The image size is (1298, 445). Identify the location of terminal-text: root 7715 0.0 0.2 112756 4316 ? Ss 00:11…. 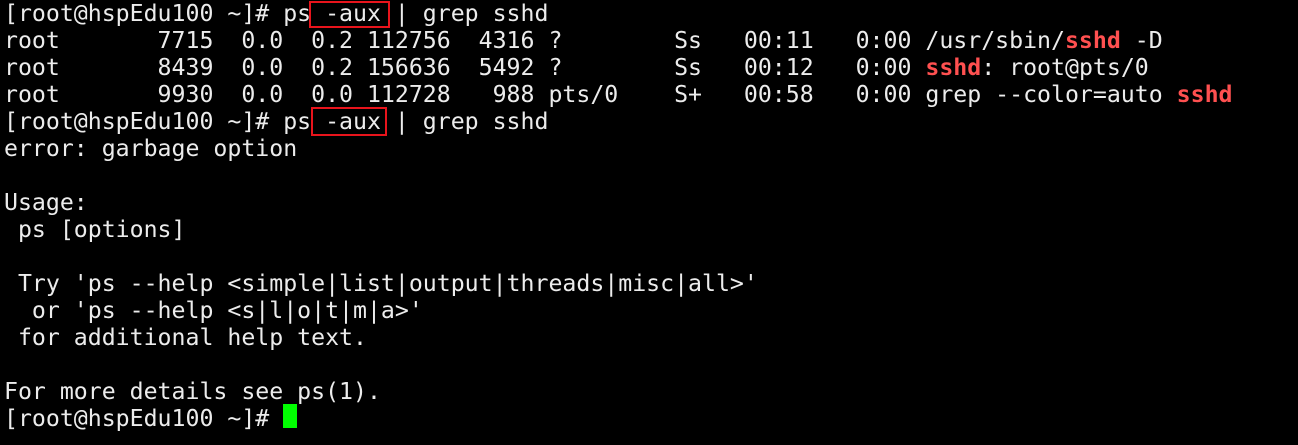
(534, 40).